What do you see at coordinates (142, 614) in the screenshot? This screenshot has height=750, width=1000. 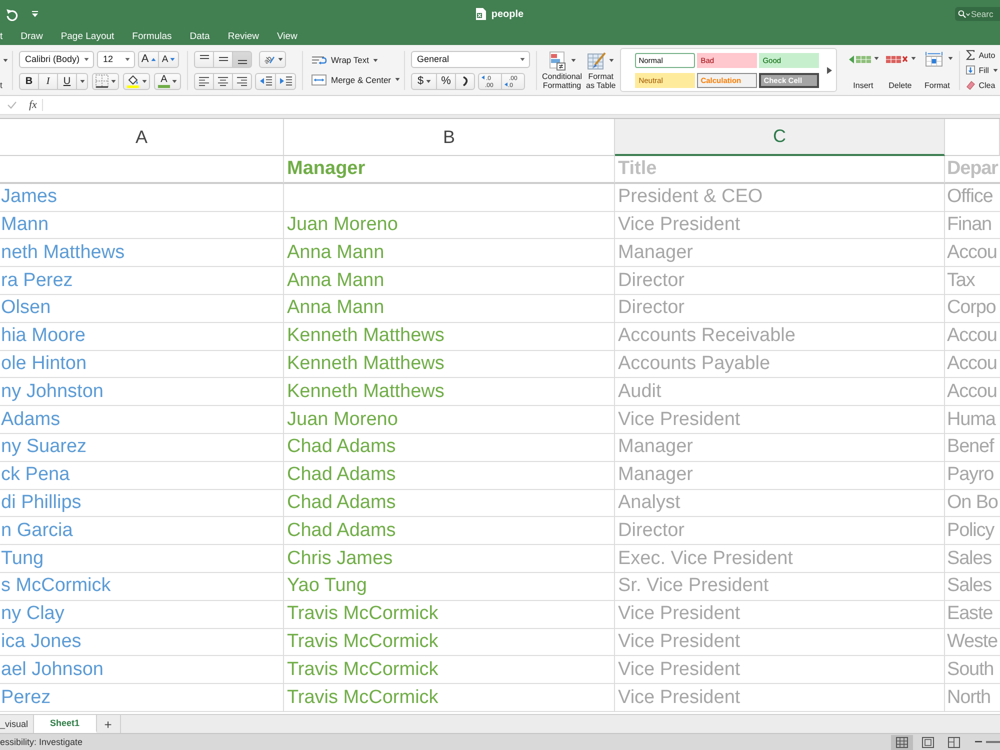 I see `table-cell: ny Clay` at bounding box center [142, 614].